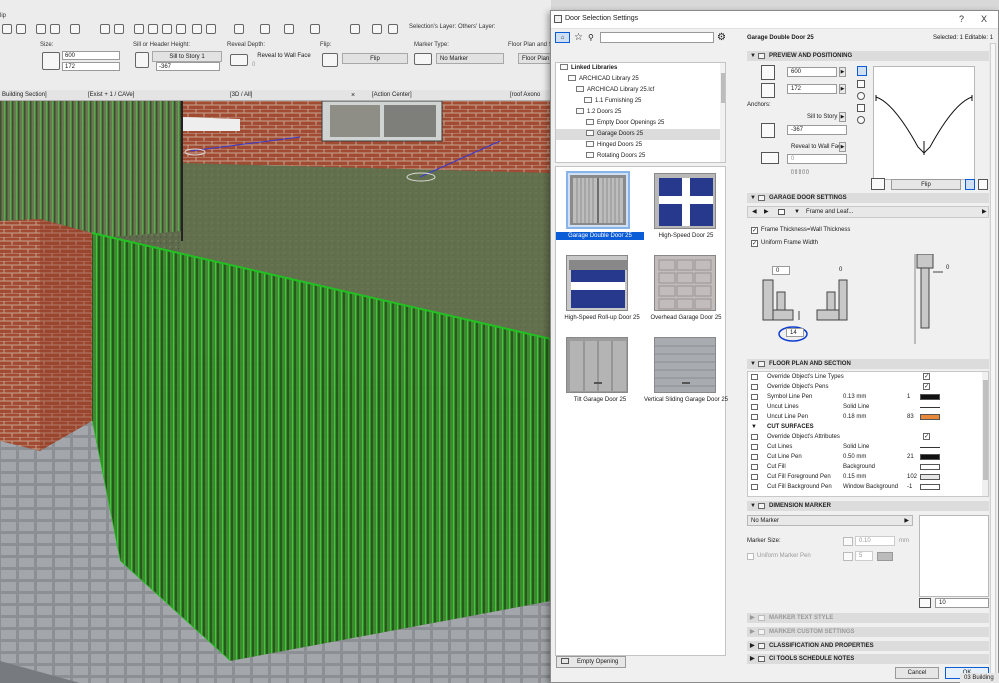  Describe the element at coordinates (640, 123) in the screenshot. I see `tree-item-empty-door-openings: Empty Door Openings 25` at that location.